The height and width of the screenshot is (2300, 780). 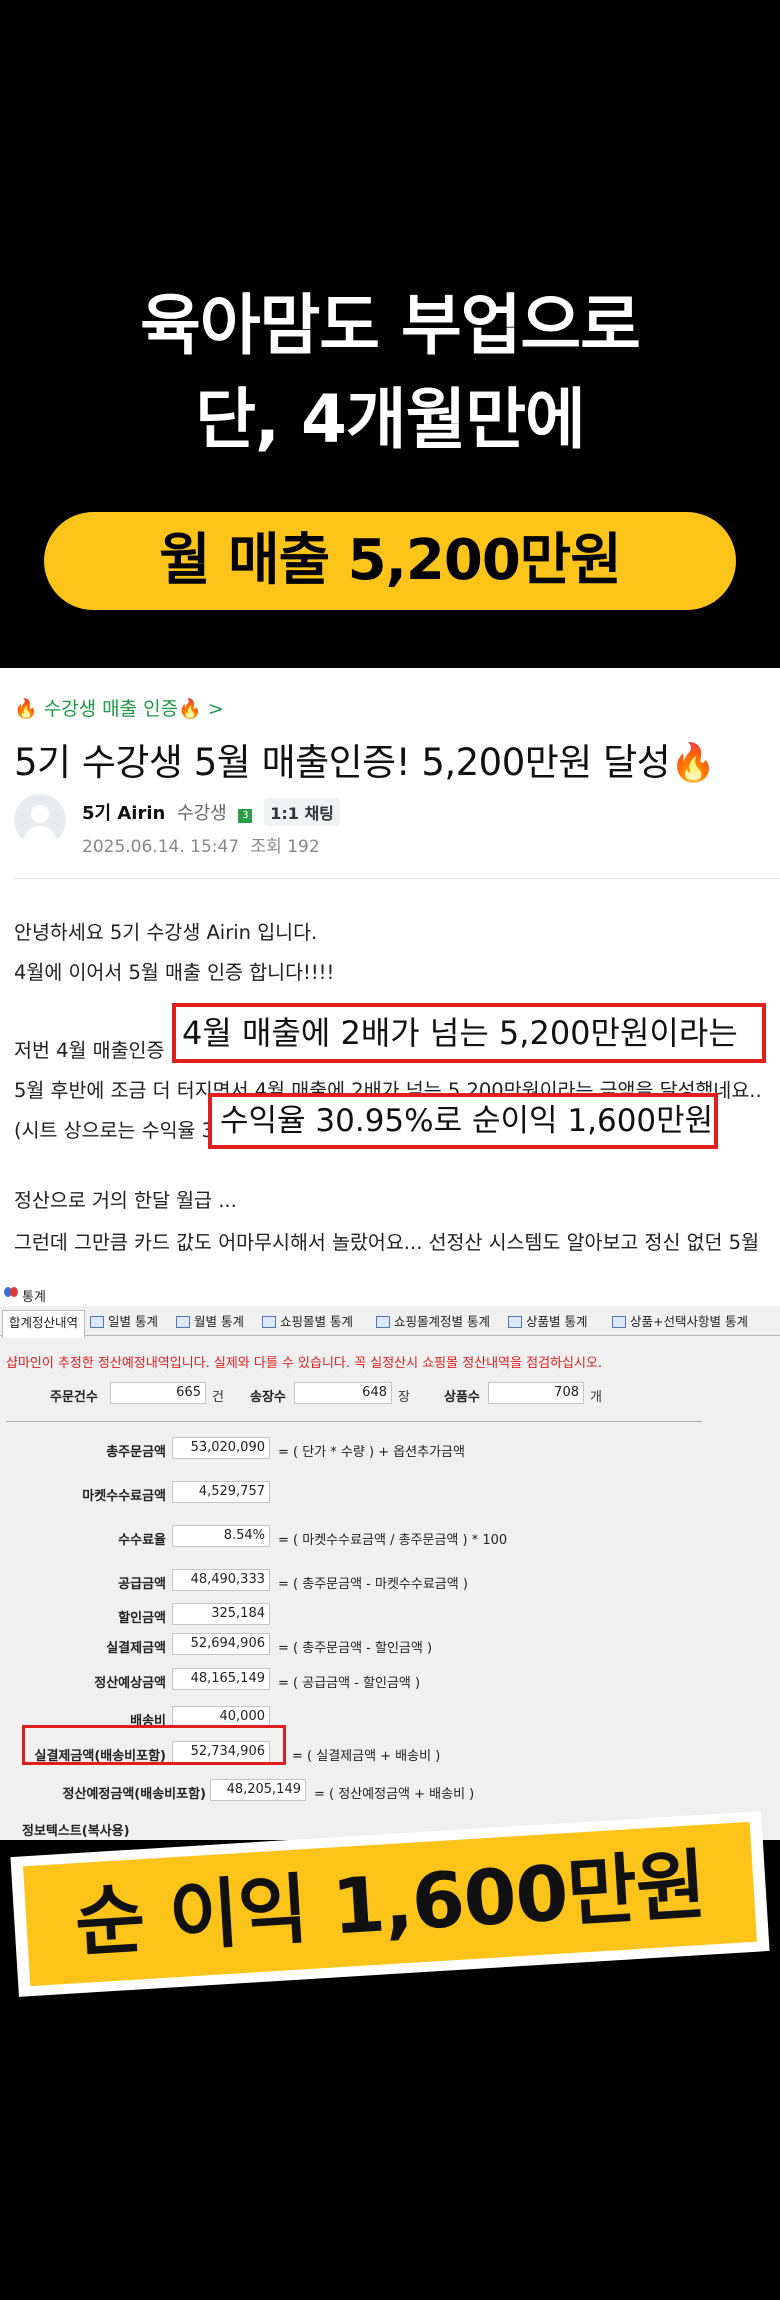 What do you see at coordinates (557, 1321) in the screenshot?
I see `tab-label: 상품별 통계` at bounding box center [557, 1321].